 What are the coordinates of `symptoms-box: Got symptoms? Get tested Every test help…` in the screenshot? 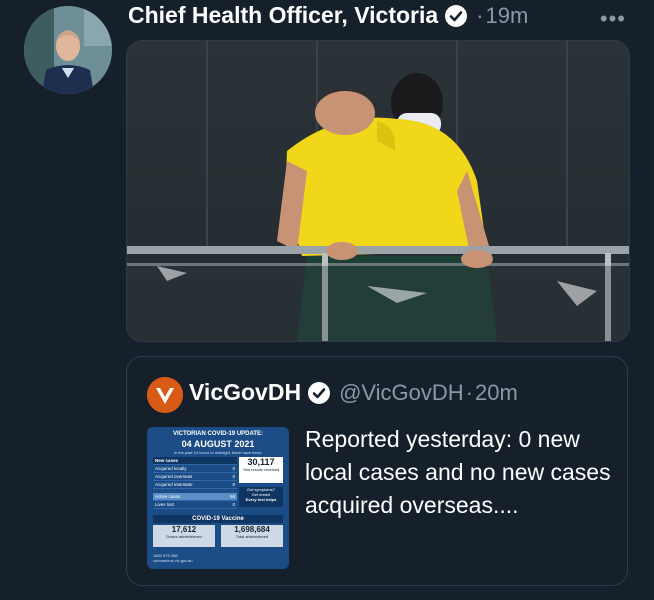 It's located at (261, 497).